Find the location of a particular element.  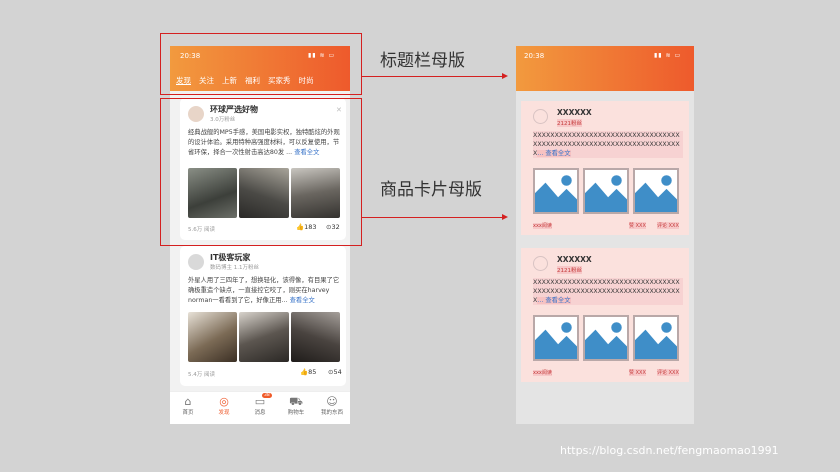

card-highlight is located at coordinates (261, 172).